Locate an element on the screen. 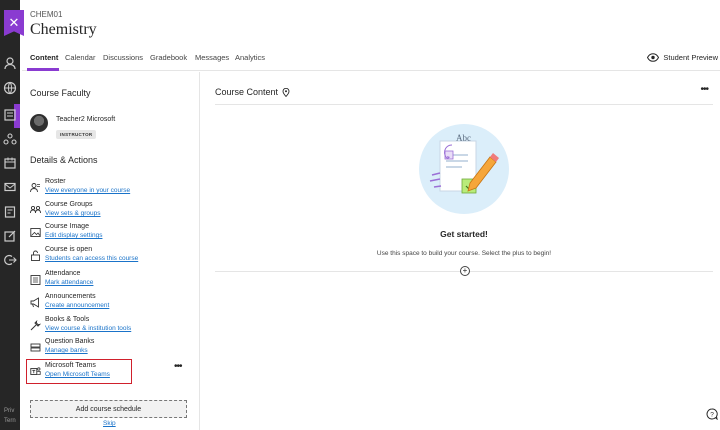 The image size is (720, 430). active-tab-underline is located at coordinates (43, 69).